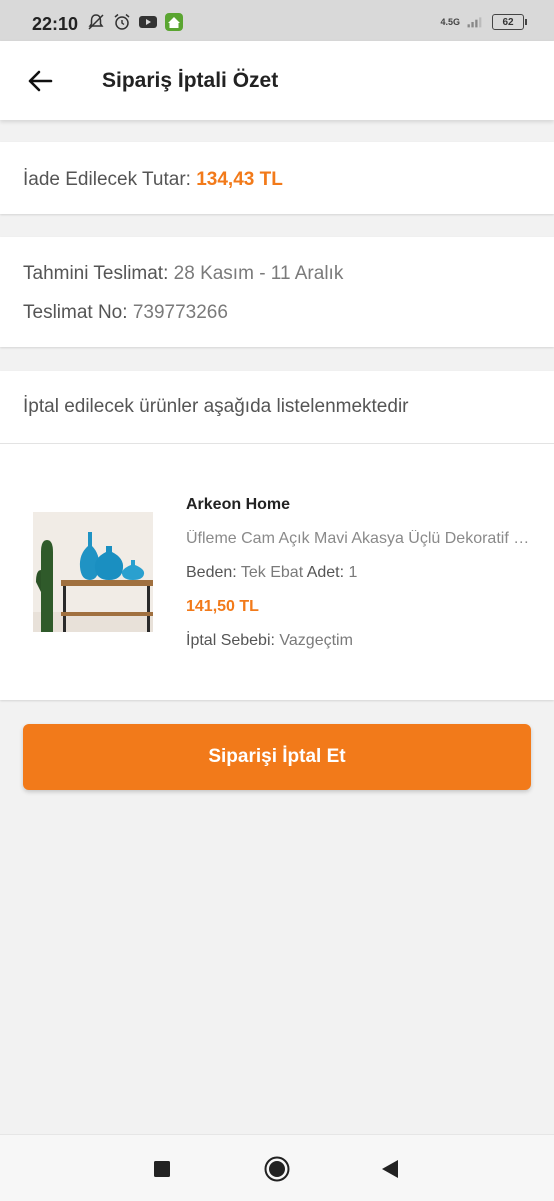 Image resolution: width=554 pixels, height=1201 pixels. I want to click on back-nav-button, so click(390, 1169).